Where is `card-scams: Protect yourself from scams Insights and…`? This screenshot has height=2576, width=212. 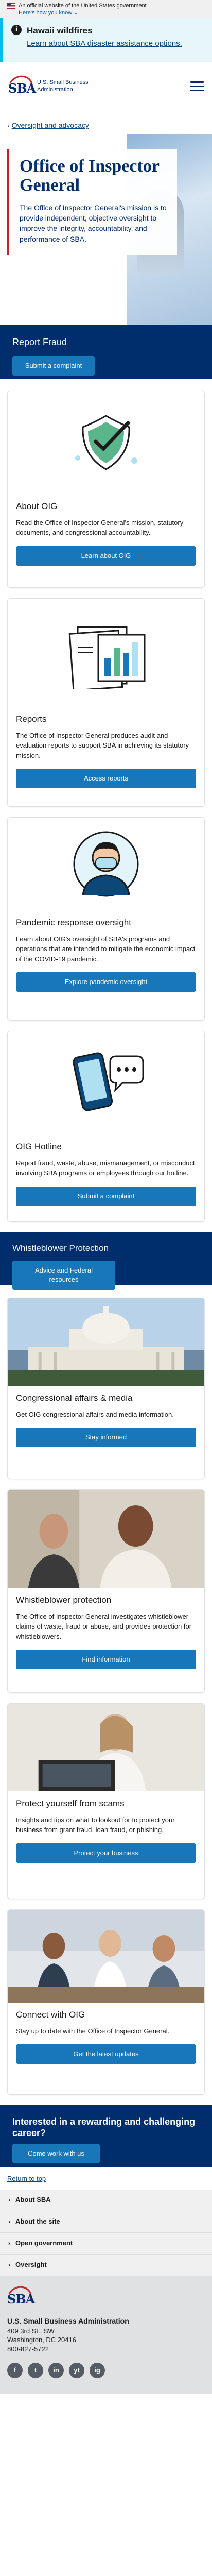
card-scams: Protect yourself from scams Insights and… is located at coordinates (106, 1801).